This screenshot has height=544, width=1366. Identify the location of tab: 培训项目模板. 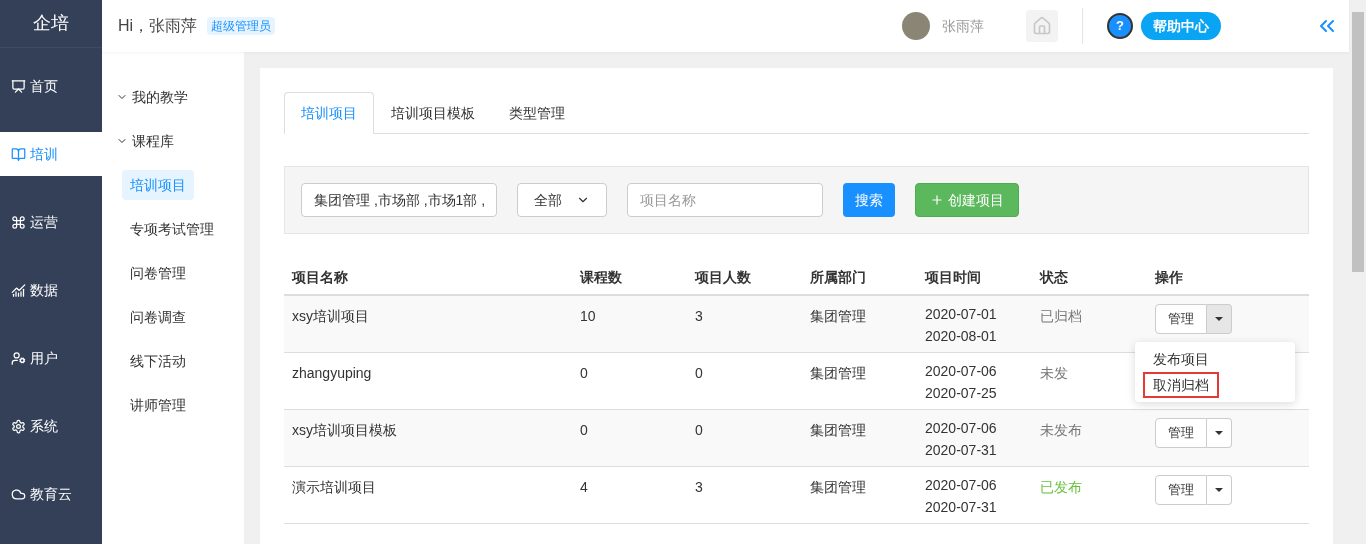
(433, 113).